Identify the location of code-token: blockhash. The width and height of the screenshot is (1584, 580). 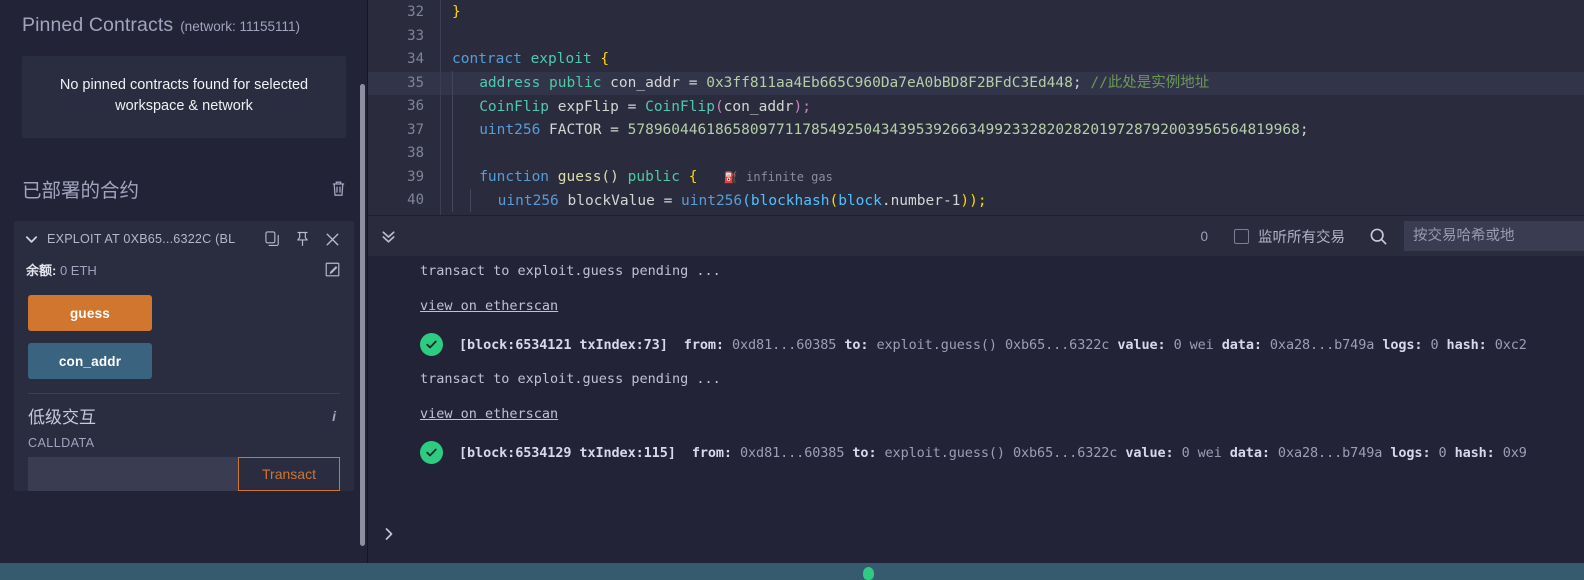
(790, 200).